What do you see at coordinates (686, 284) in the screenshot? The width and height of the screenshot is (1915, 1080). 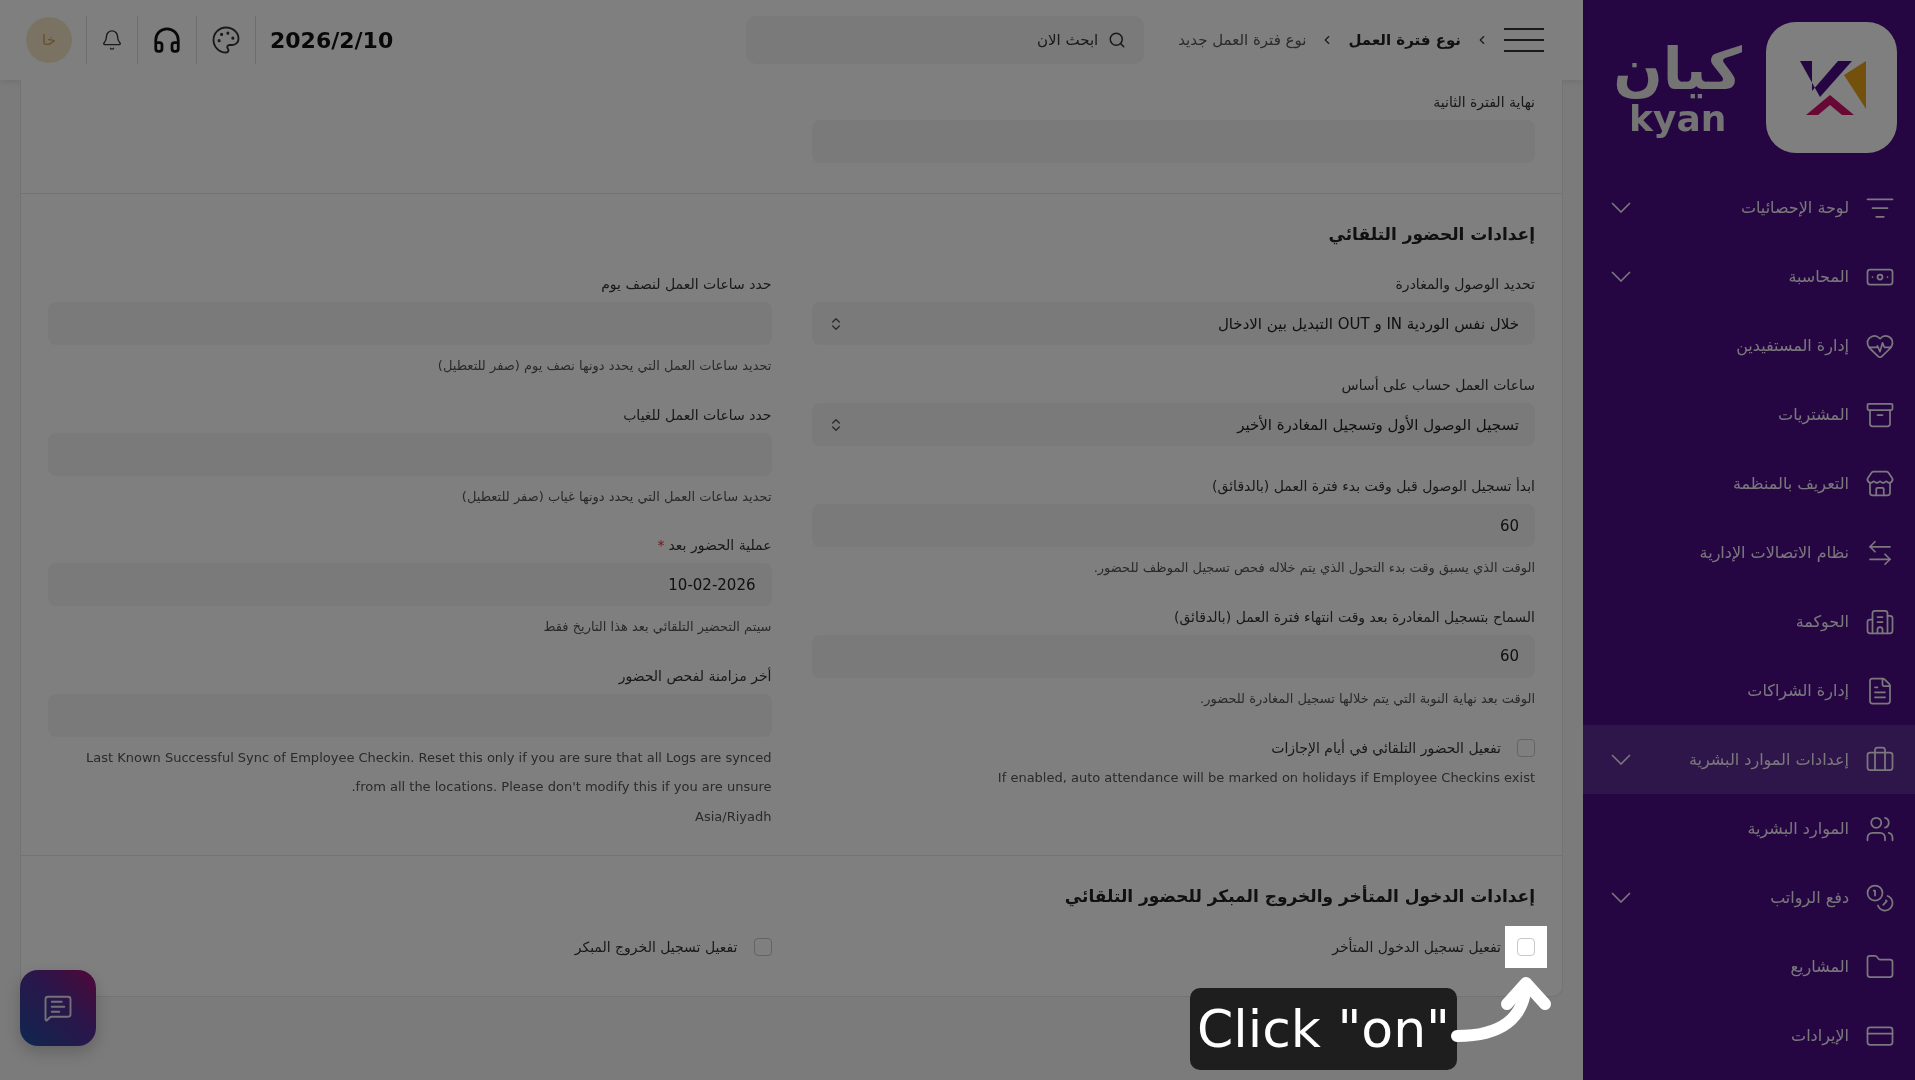 I see `field-label: حدد ساعات العمل لنصف يوم` at bounding box center [686, 284].